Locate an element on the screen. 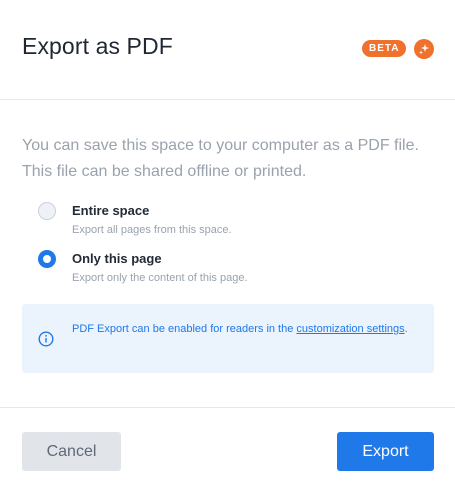 Image resolution: width=455 pixels, height=493 pixels. option-description: Export all pages from this space. is located at coordinates (152, 230).